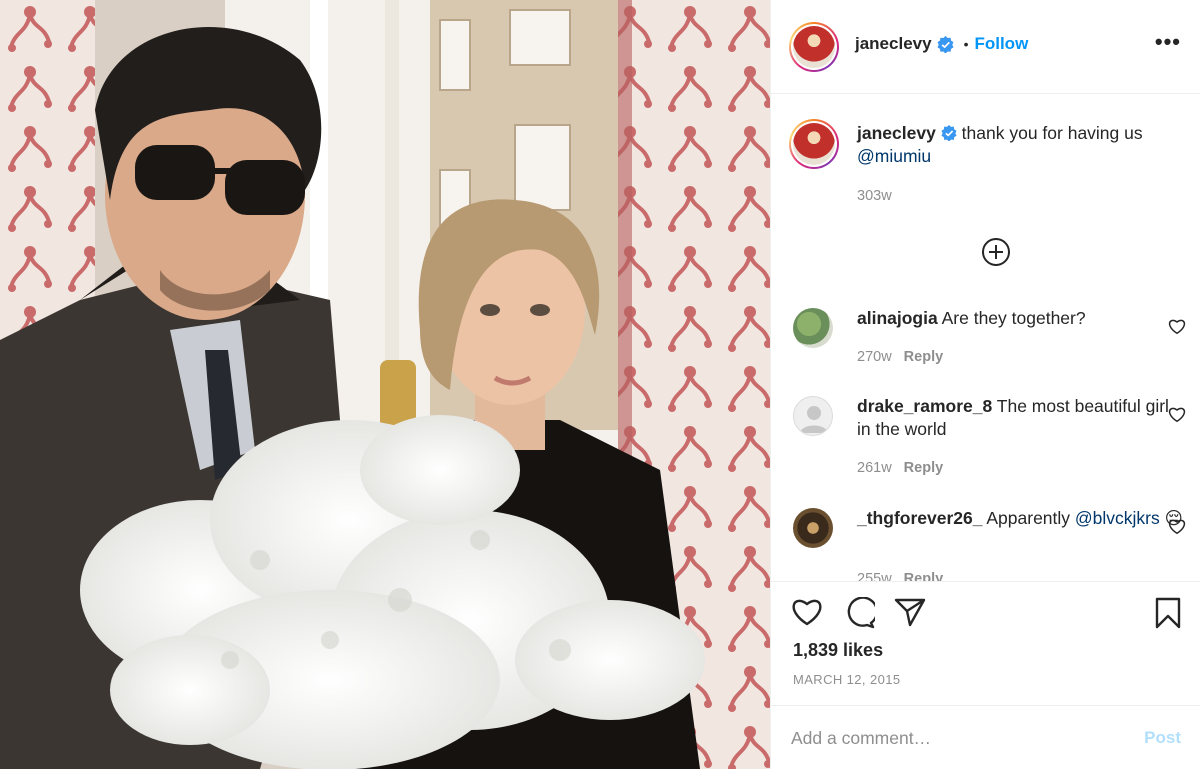 The image size is (1200, 769). What do you see at coordinates (859, 613) in the screenshot?
I see `comment-icon` at bounding box center [859, 613].